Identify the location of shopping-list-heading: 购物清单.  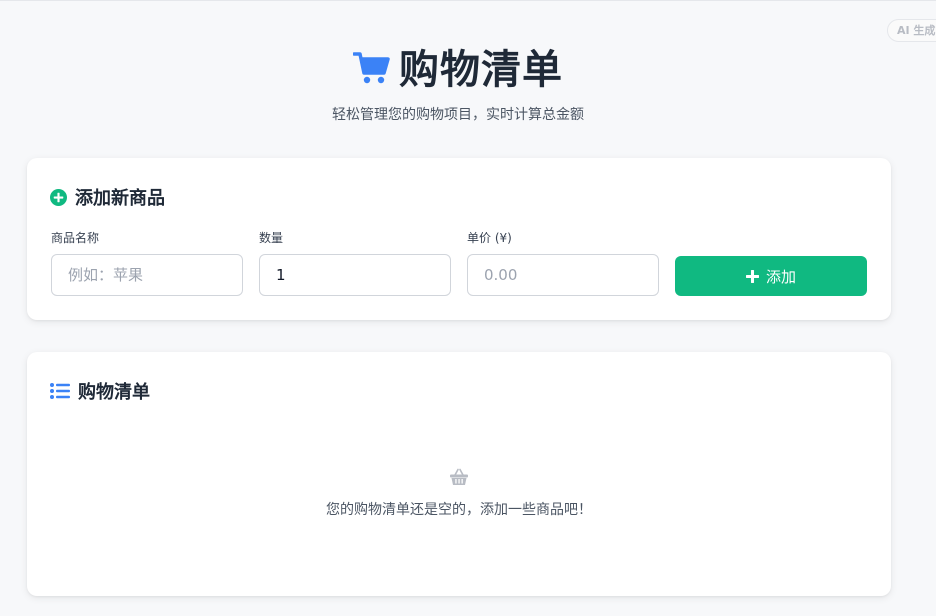
(100, 391).